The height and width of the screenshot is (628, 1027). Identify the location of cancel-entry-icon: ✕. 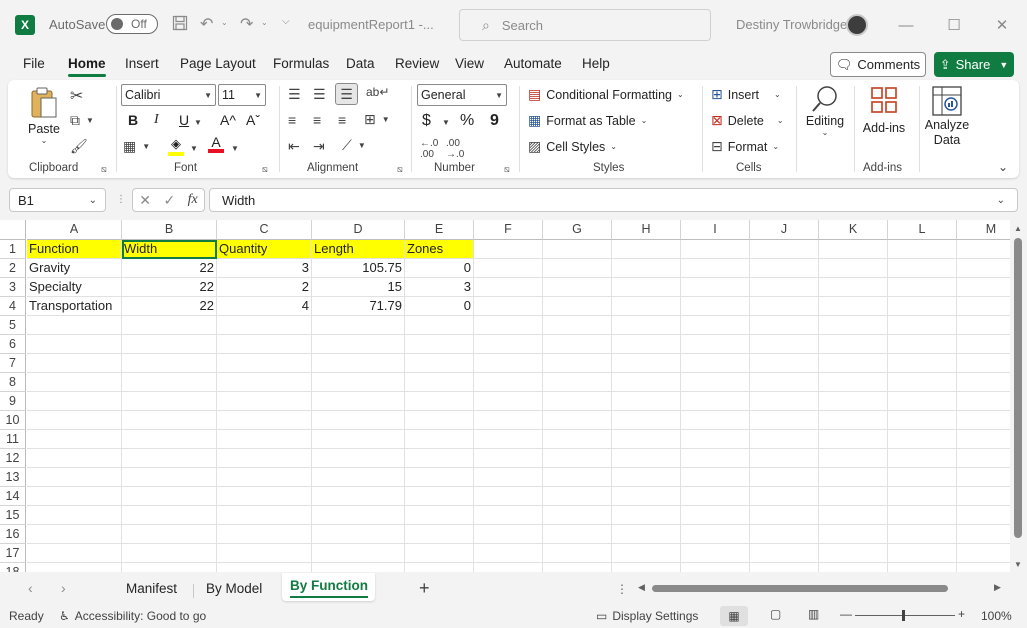
(145, 200).